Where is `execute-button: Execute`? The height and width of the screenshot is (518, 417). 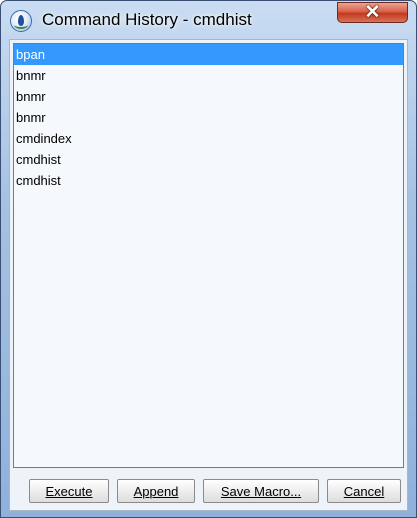
execute-button: Execute is located at coordinates (69, 491).